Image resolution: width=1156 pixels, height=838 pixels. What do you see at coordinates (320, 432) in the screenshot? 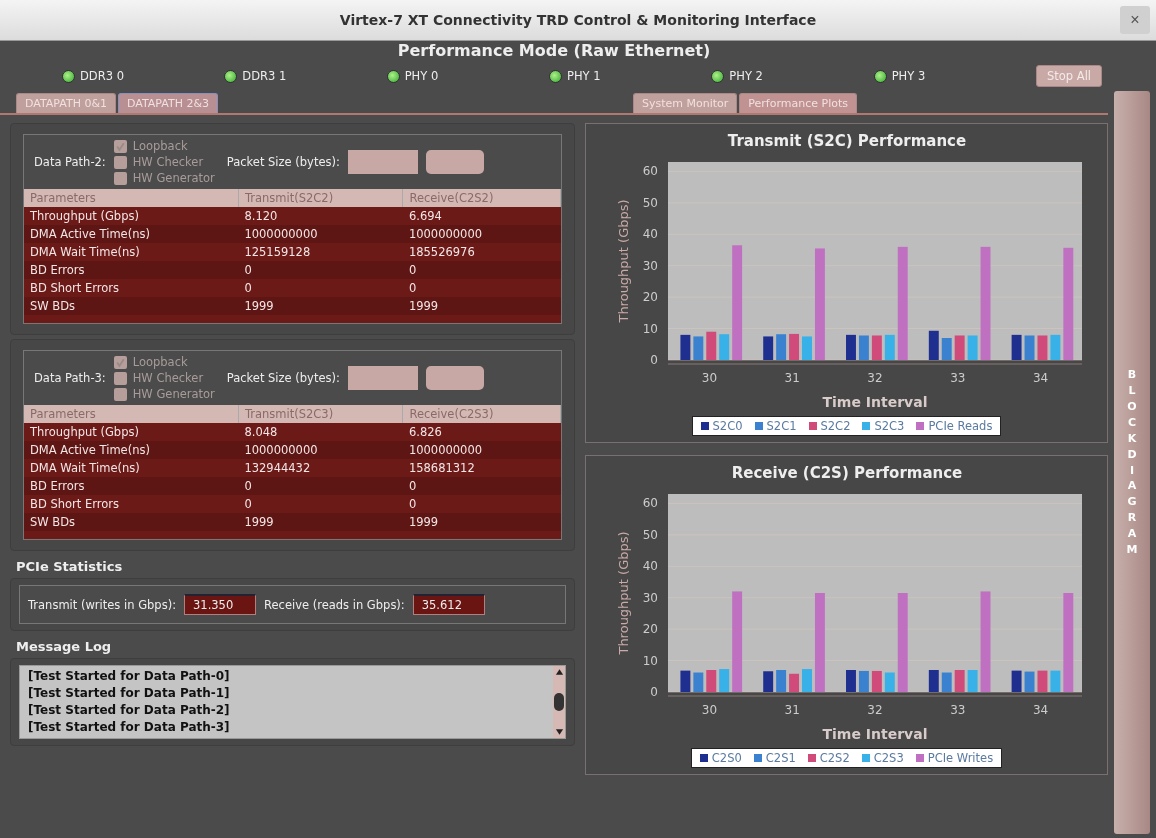
I see `table-cell: 8.048` at bounding box center [320, 432].